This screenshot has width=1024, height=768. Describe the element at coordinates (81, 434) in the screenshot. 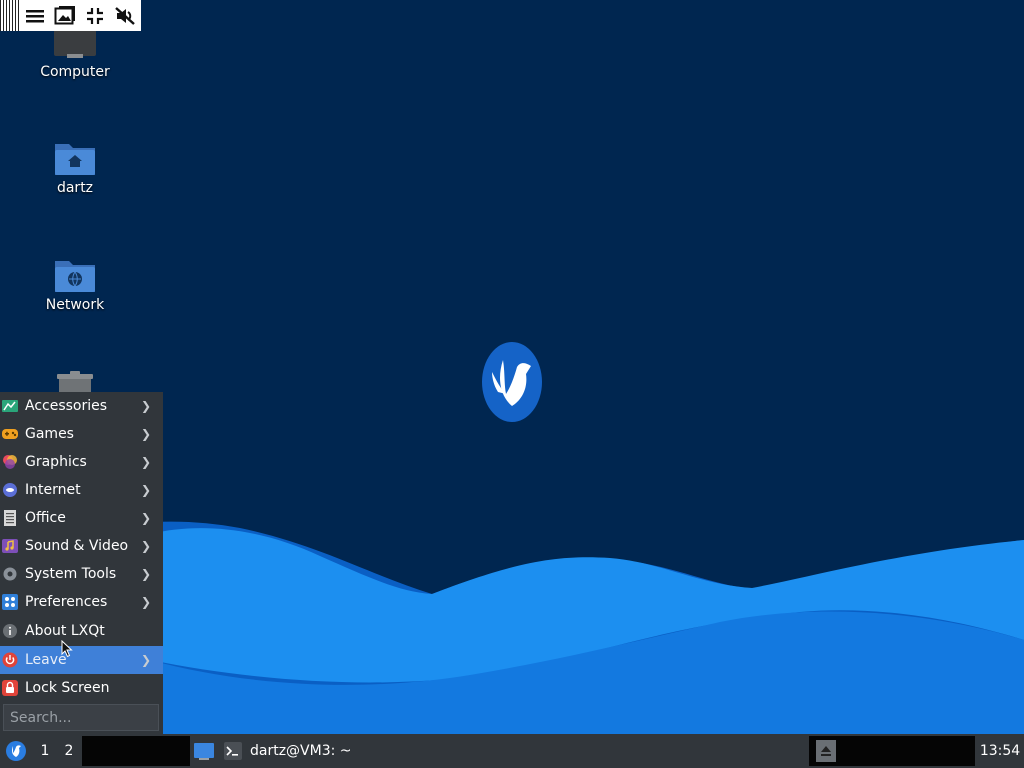

I see `menu-item-games: Games ❯` at that location.